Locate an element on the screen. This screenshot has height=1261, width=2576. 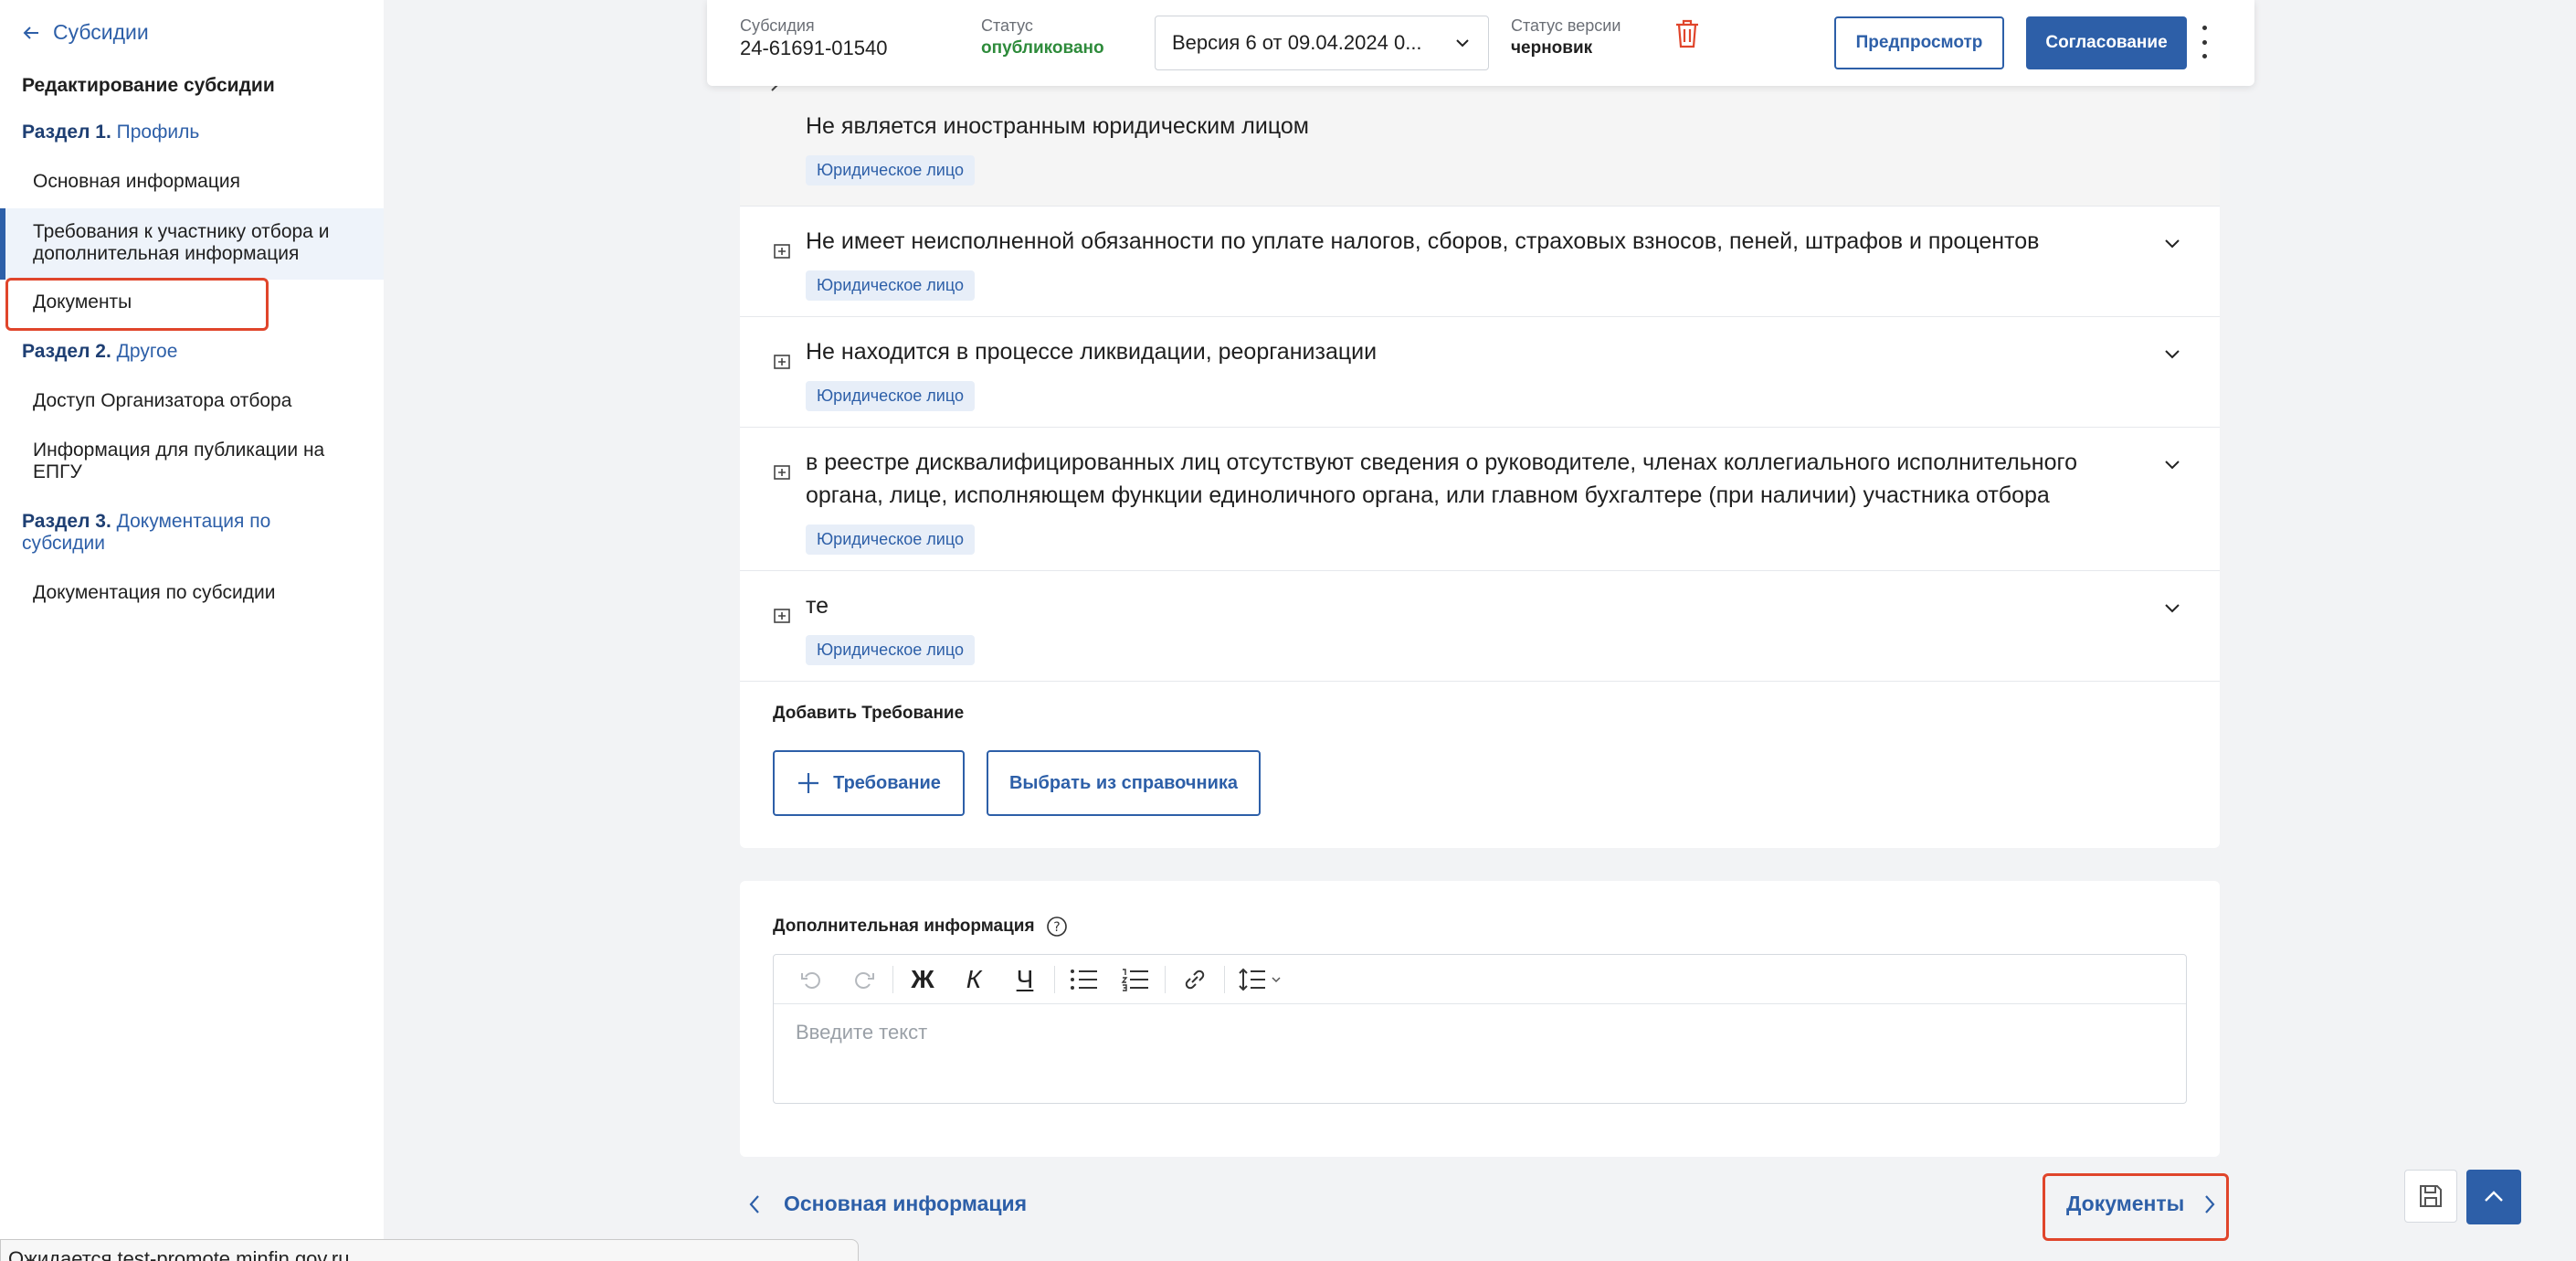
link-icon is located at coordinates (1195, 980).